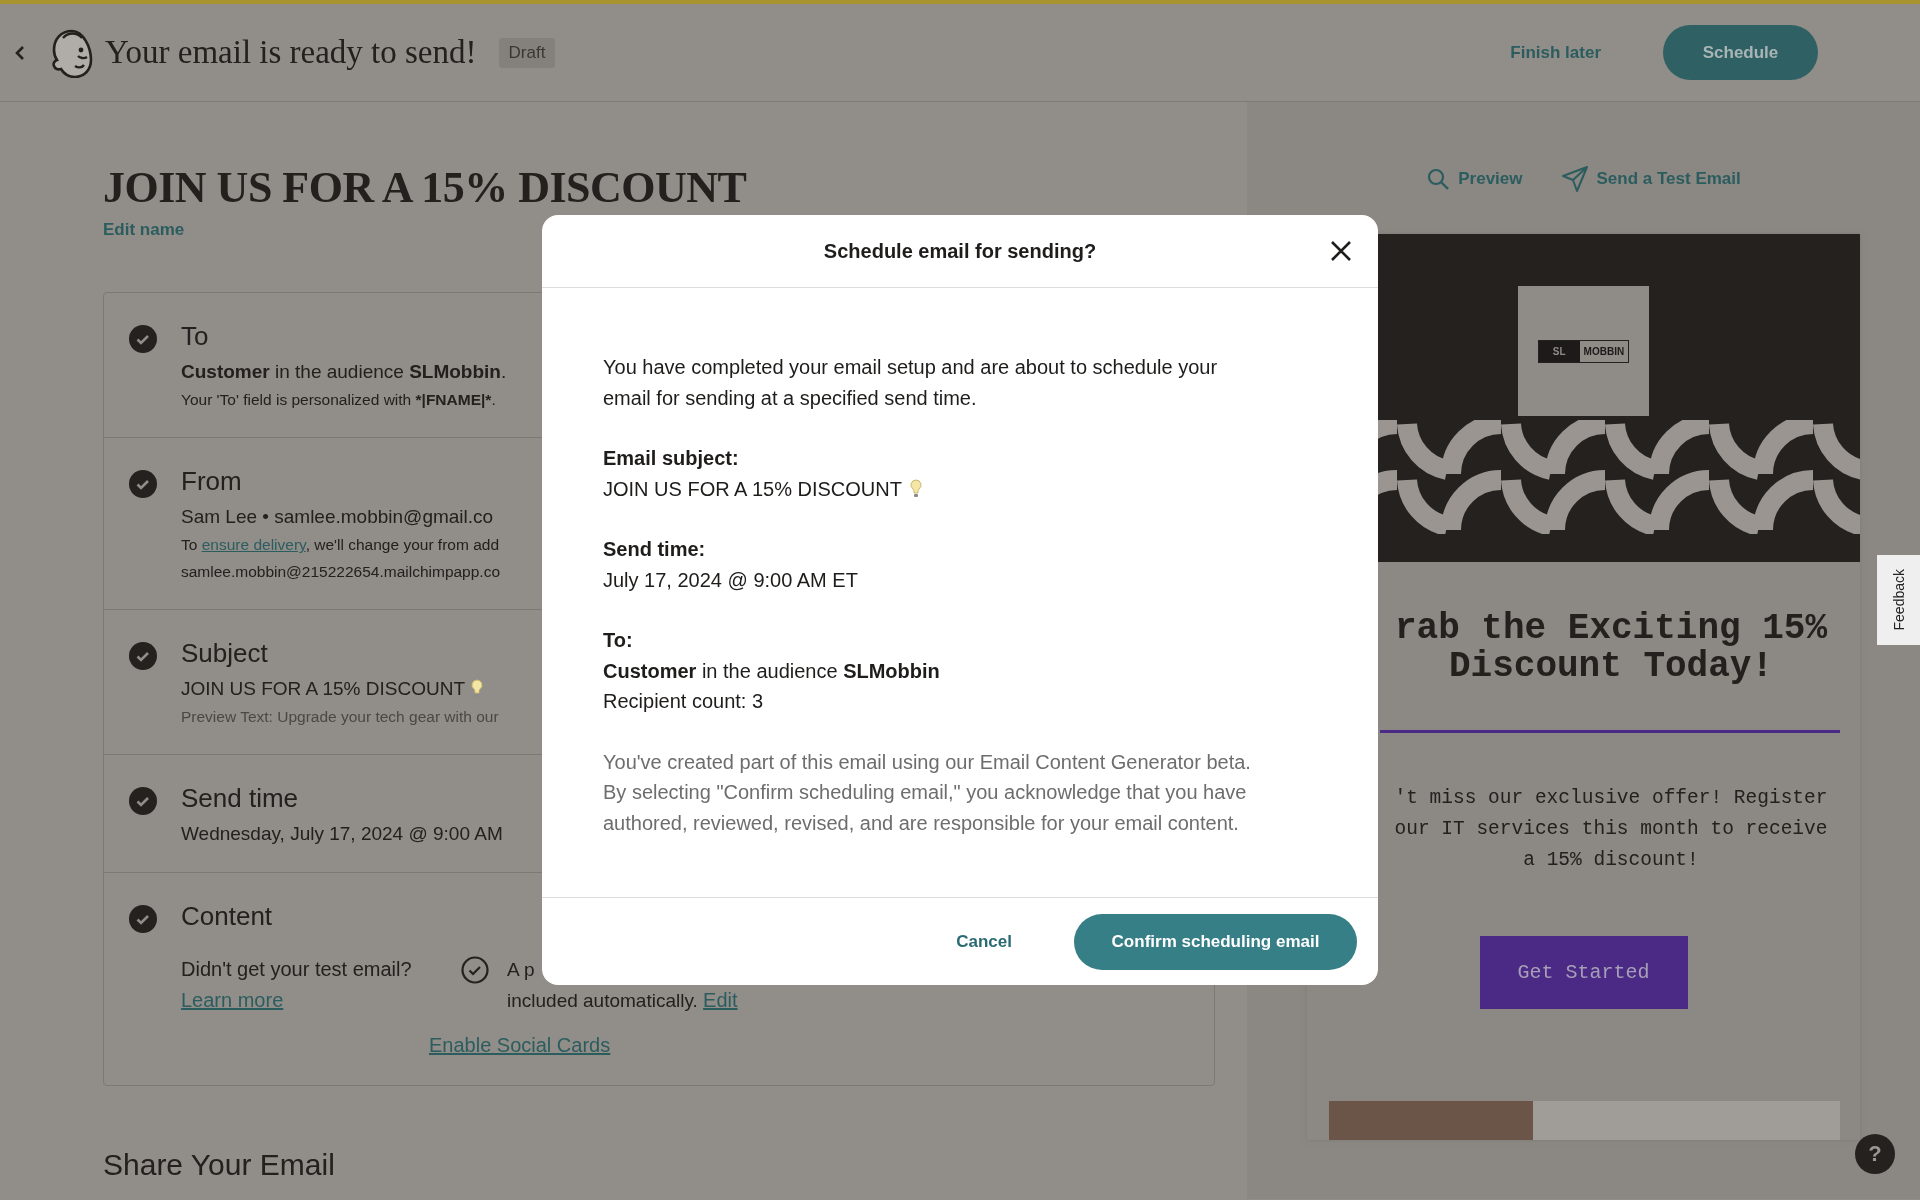 The width and height of the screenshot is (1920, 1200). Describe the element at coordinates (1611, 648) in the screenshot. I see `email-headline: rab the Exciting 15% Discount Today!` at that location.